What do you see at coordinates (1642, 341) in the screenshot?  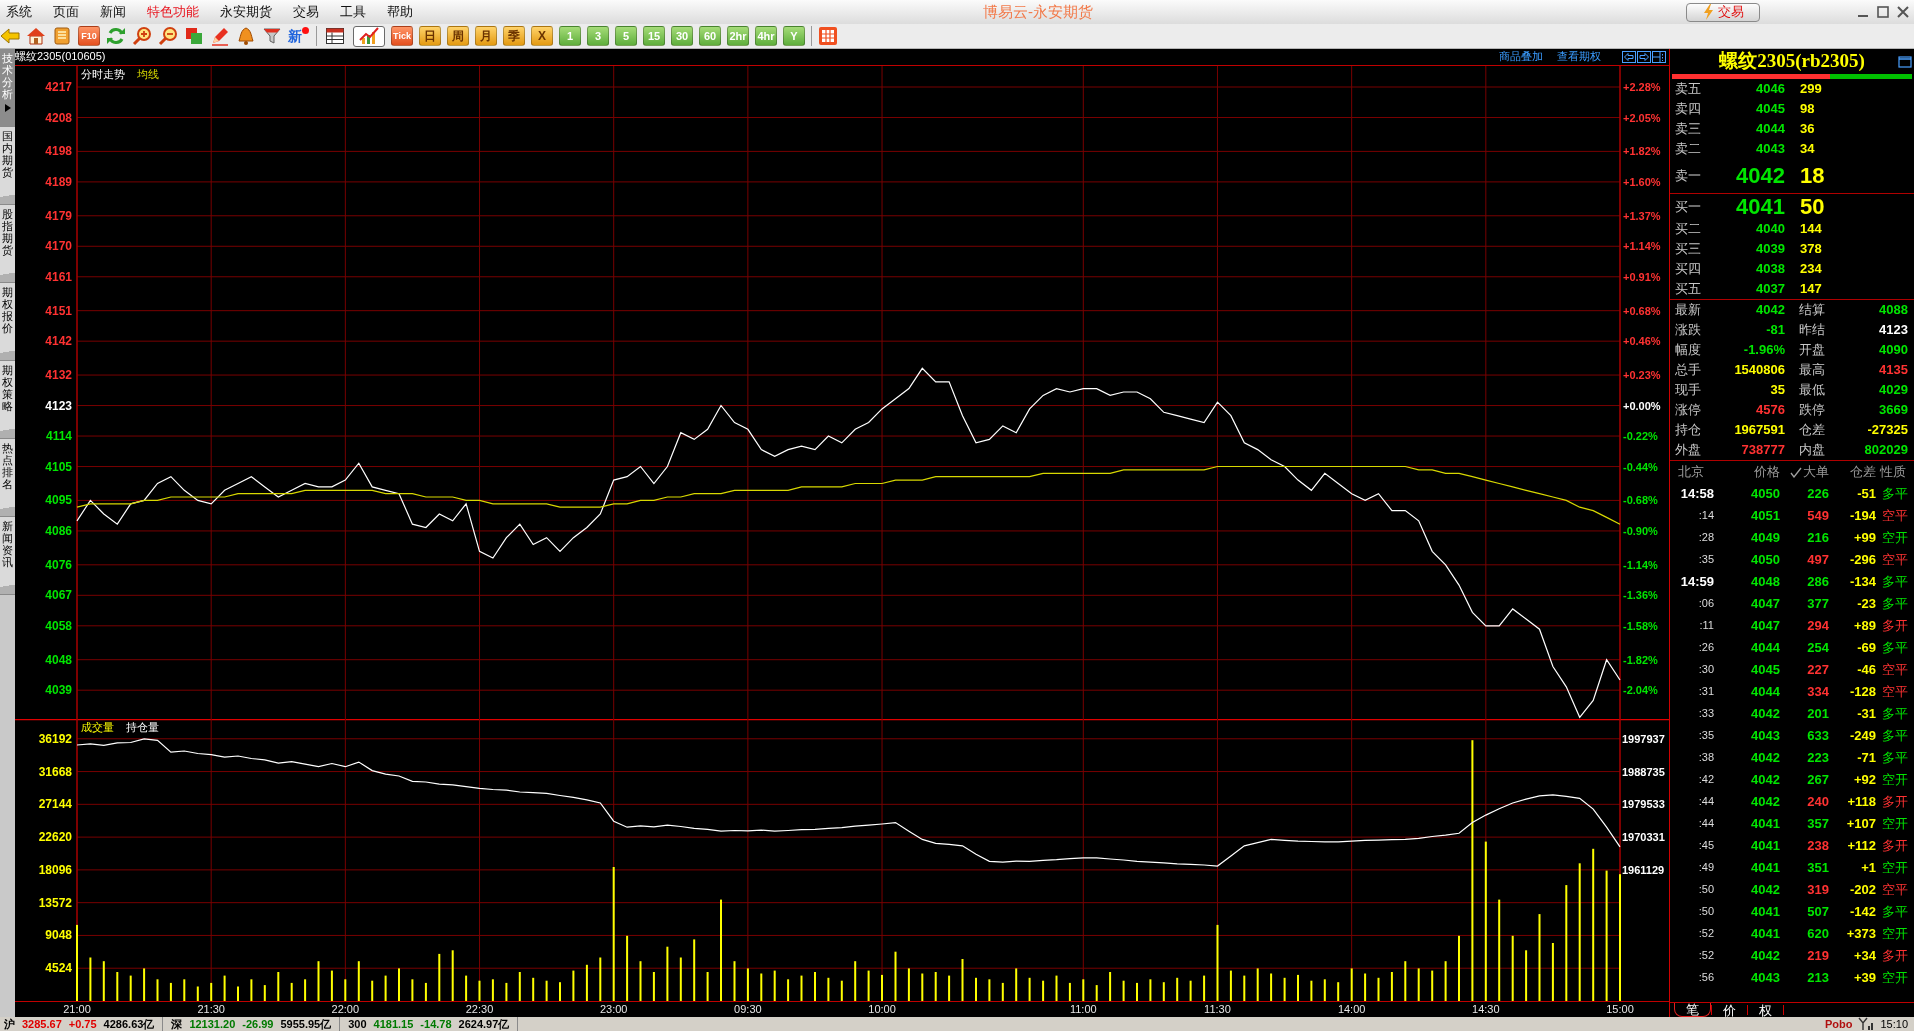 I see `percent-axis-label: +0.46%` at bounding box center [1642, 341].